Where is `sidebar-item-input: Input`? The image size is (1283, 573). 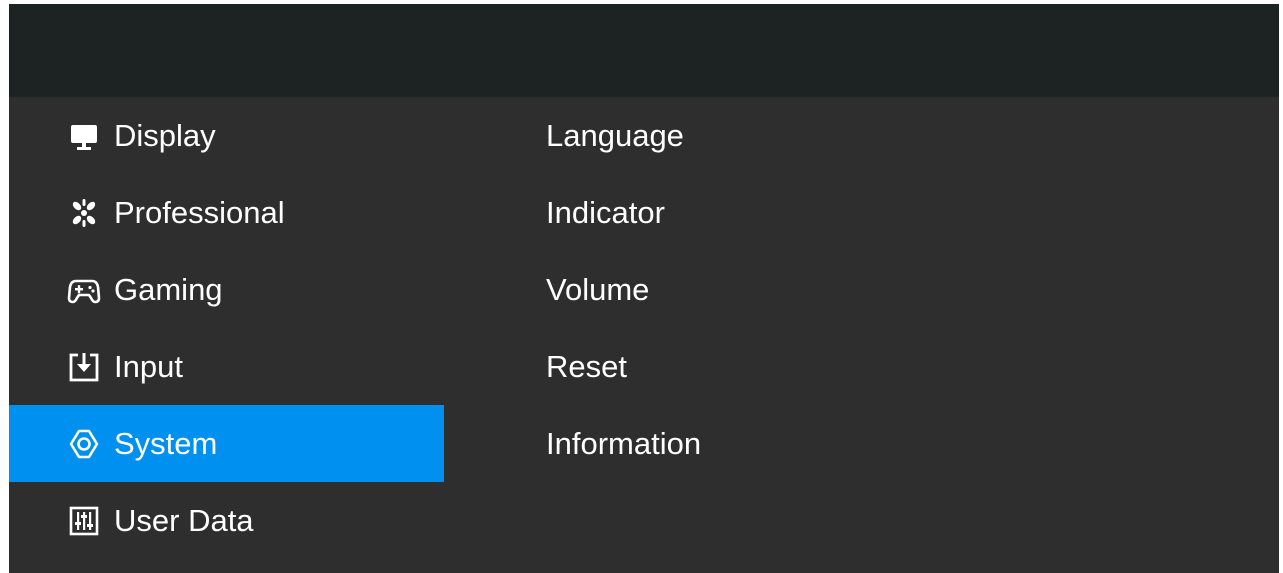 sidebar-item-input: Input is located at coordinates (226, 366).